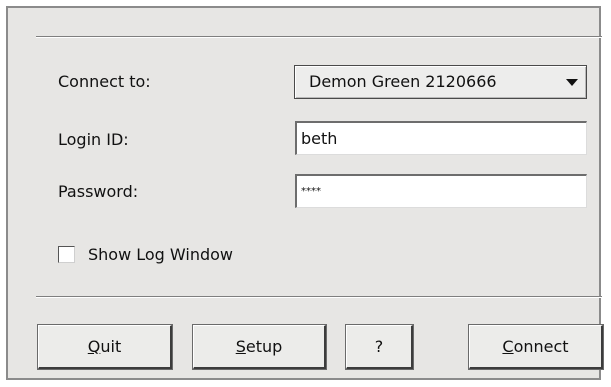  I want to click on connect-button: Connect, so click(536, 347).